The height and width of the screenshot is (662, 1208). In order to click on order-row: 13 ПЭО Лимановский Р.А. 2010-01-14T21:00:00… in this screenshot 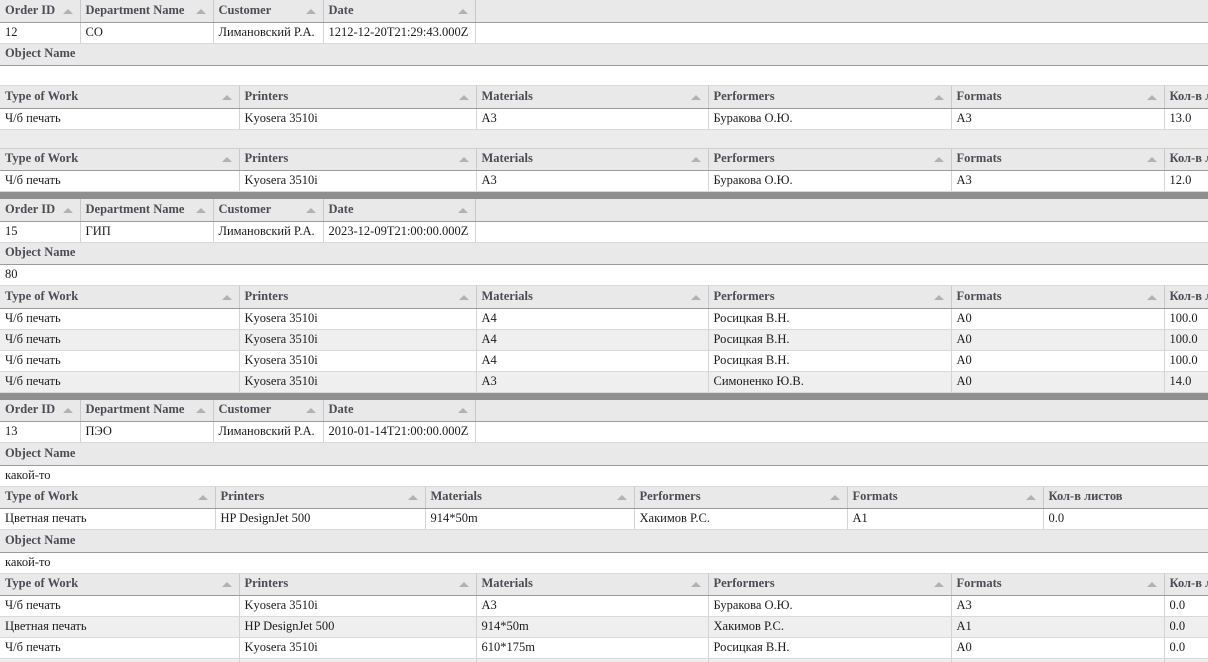, I will do `click(604, 432)`.